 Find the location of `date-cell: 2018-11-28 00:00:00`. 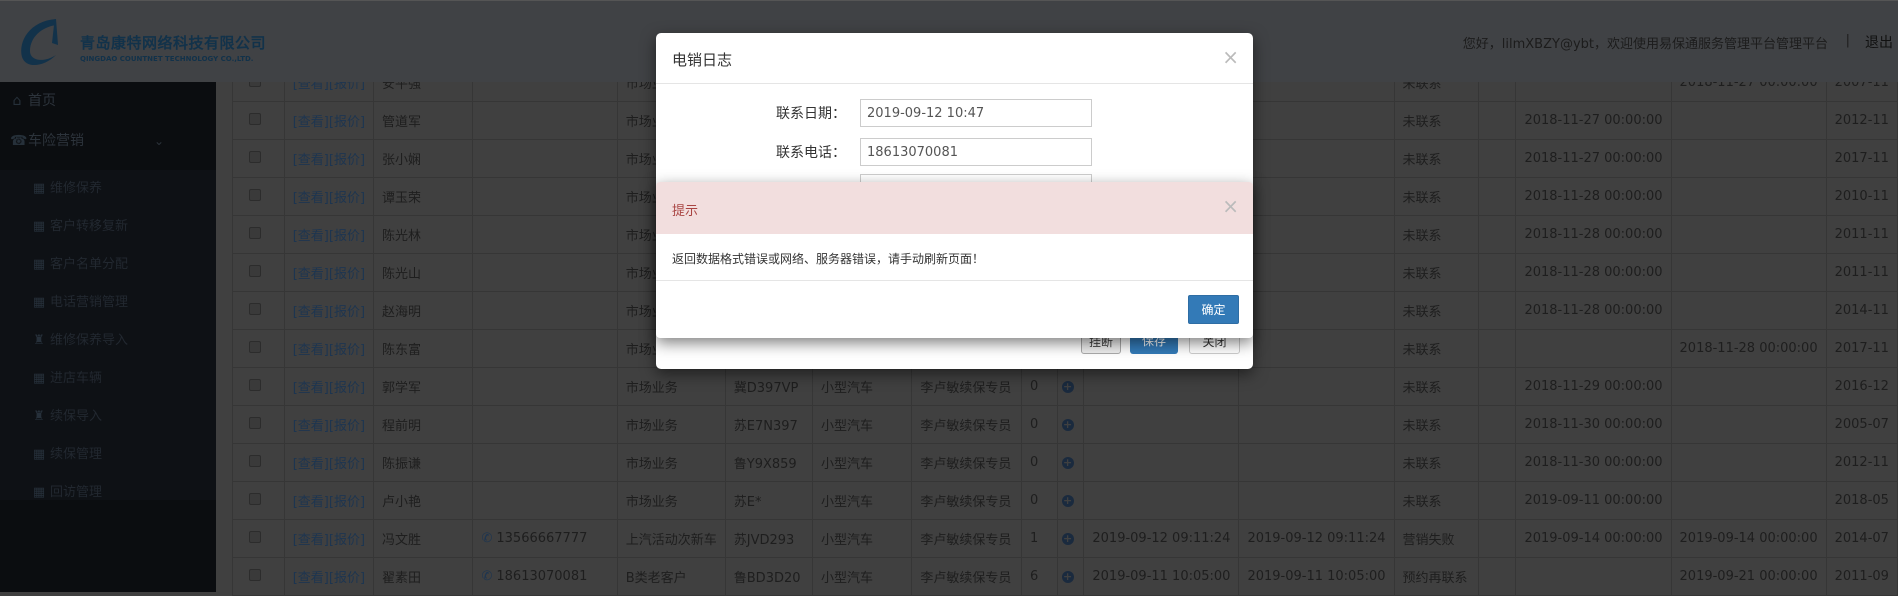

date-cell: 2018-11-28 00:00:00 is located at coordinates (1593, 272).